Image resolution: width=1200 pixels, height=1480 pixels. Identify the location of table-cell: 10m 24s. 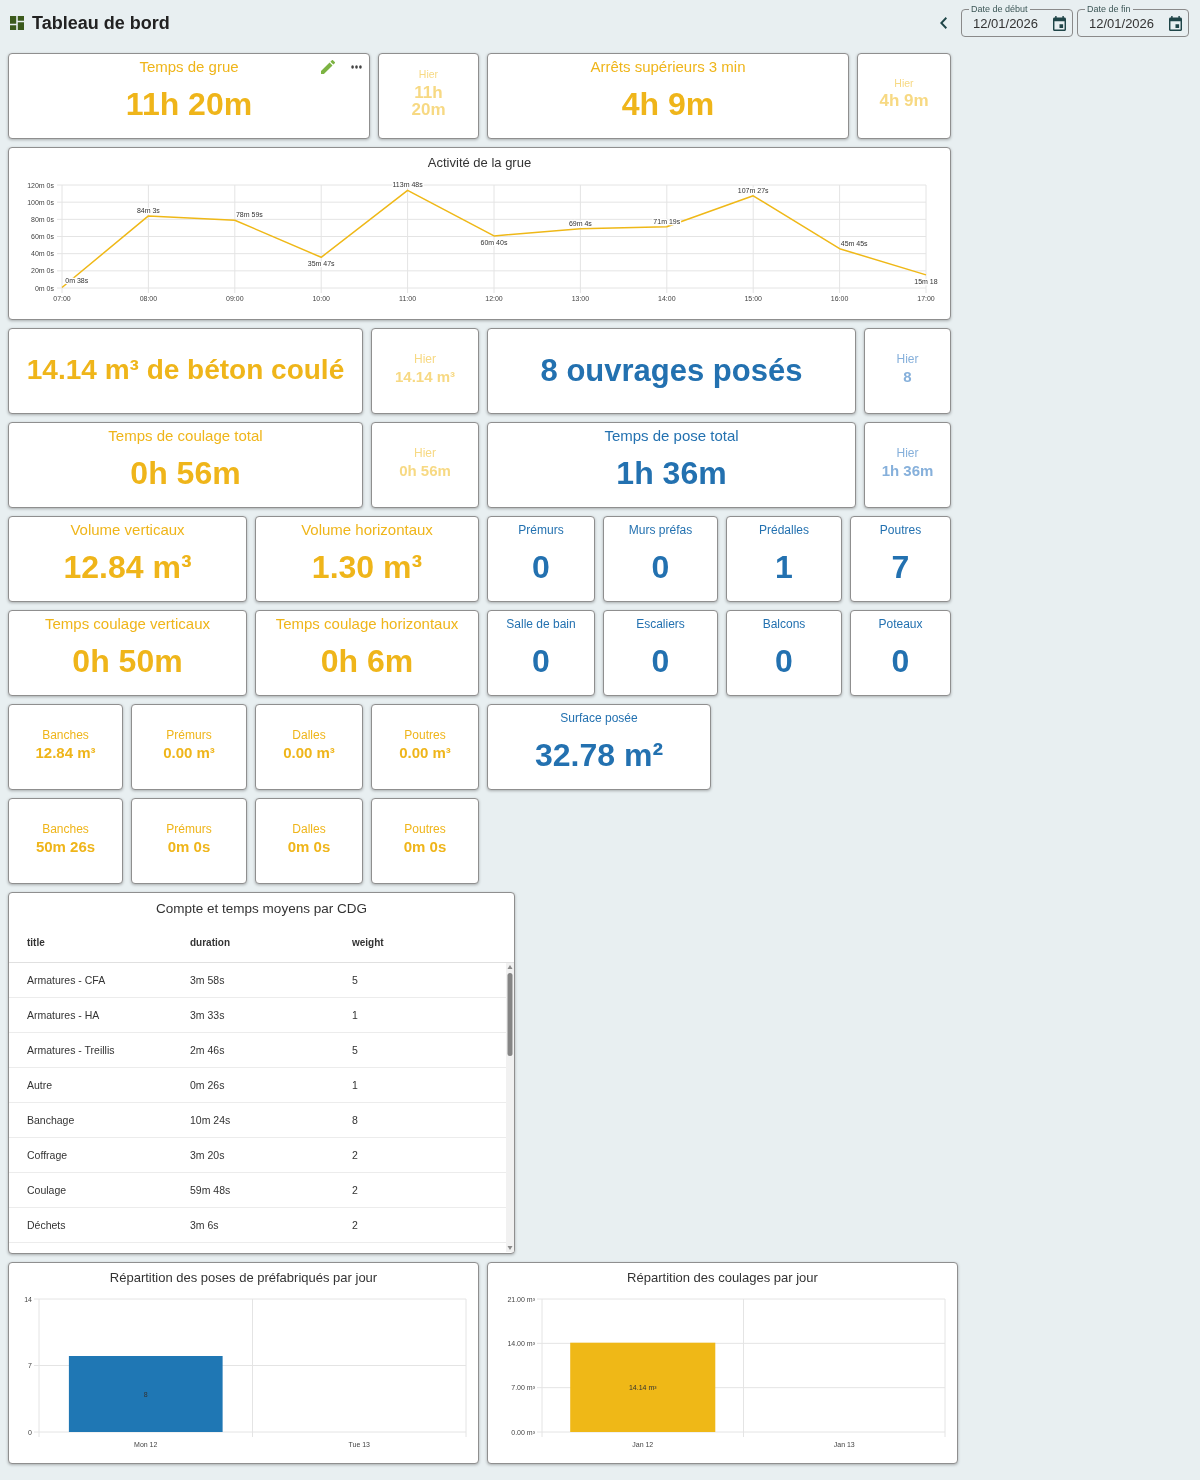
(210, 1120).